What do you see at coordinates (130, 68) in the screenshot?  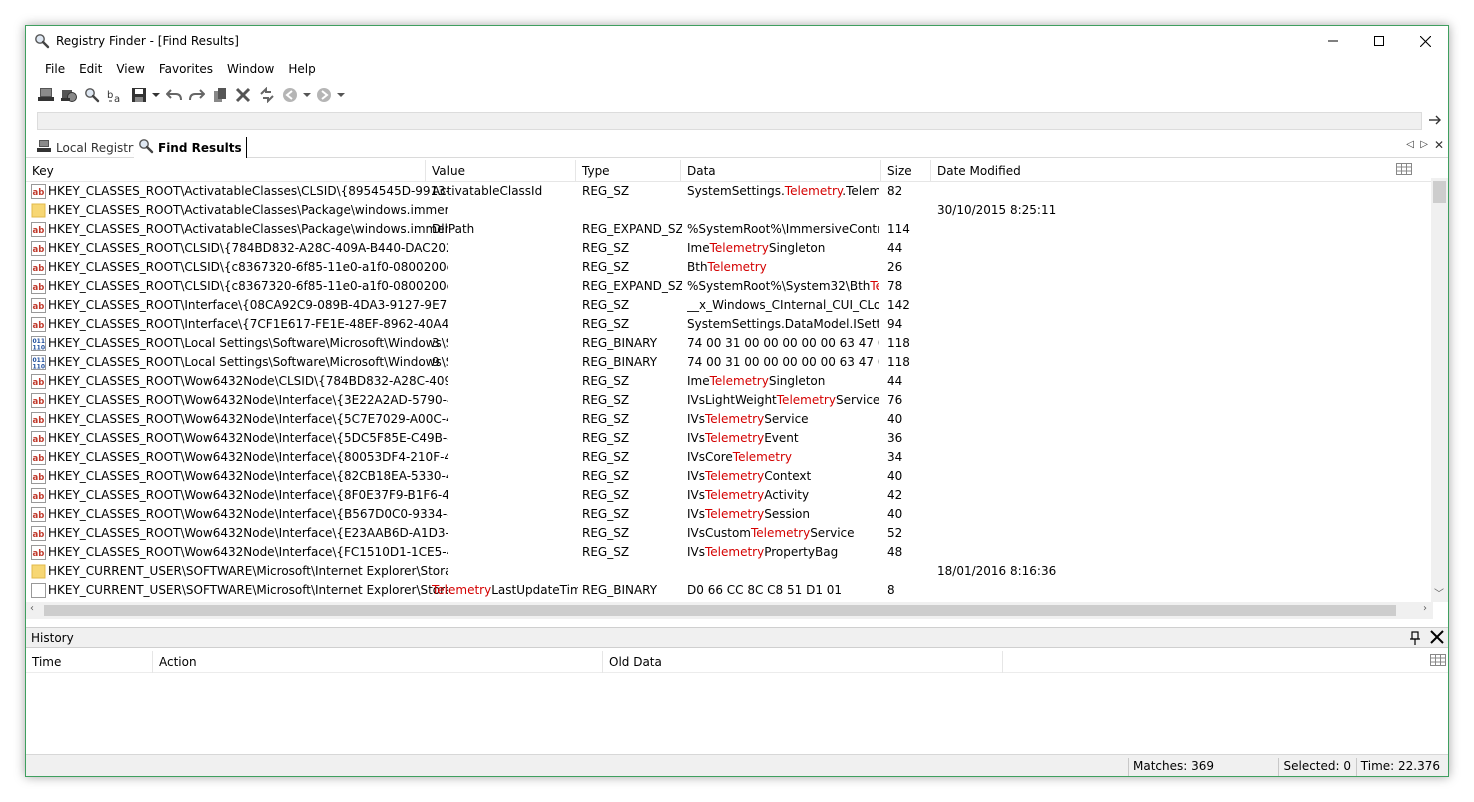 I see `menu-view: View` at bounding box center [130, 68].